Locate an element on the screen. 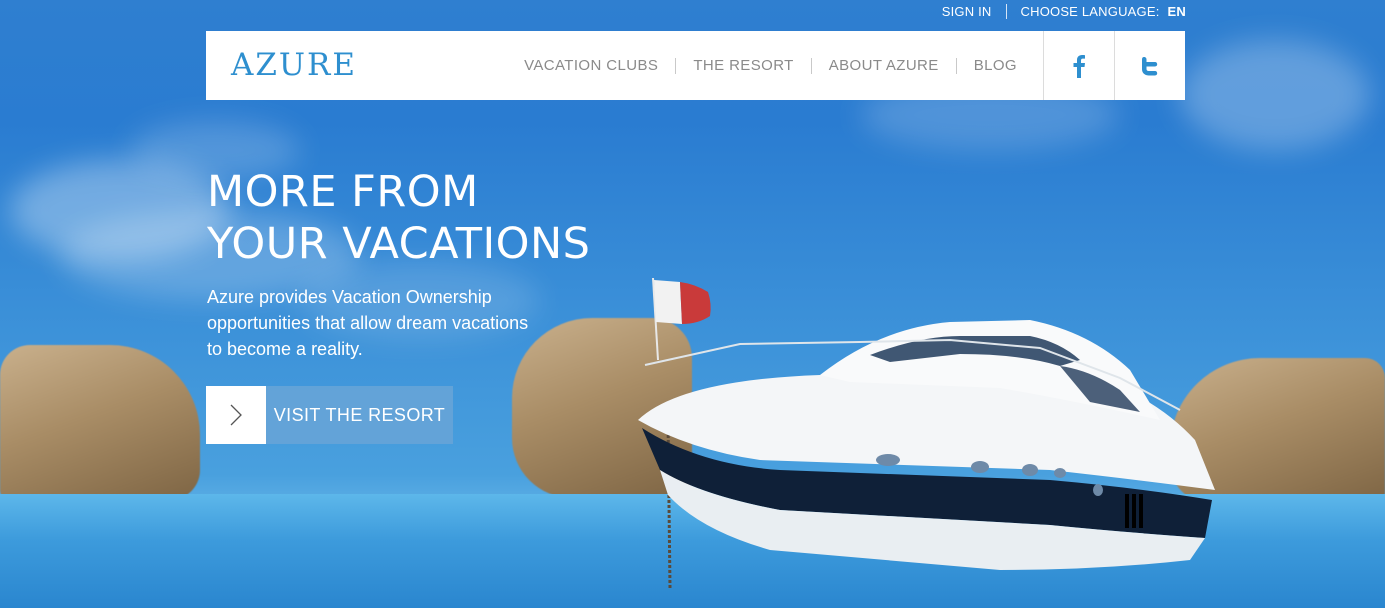 The width and height of the screenshot is (1385, 608). language-selector: EN is located at coordinates (1177, 11).